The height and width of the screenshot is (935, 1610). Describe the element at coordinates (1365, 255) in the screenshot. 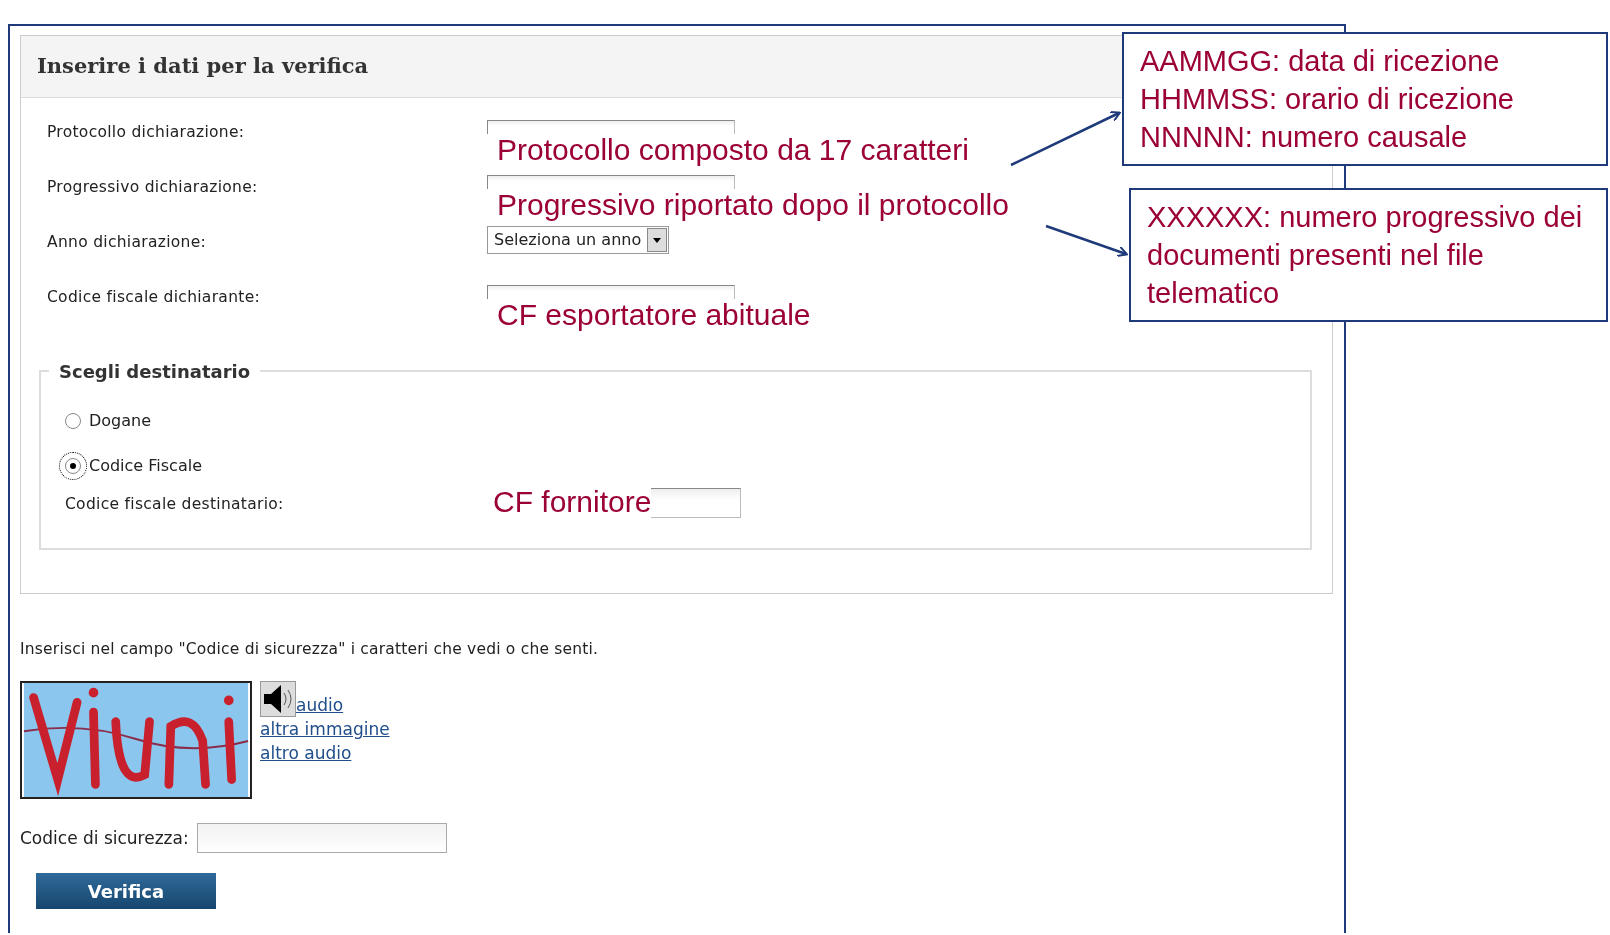

I see `callout-text: XXXXXX: numero progressivo dei documenti presenti nel file telematico` at that location.